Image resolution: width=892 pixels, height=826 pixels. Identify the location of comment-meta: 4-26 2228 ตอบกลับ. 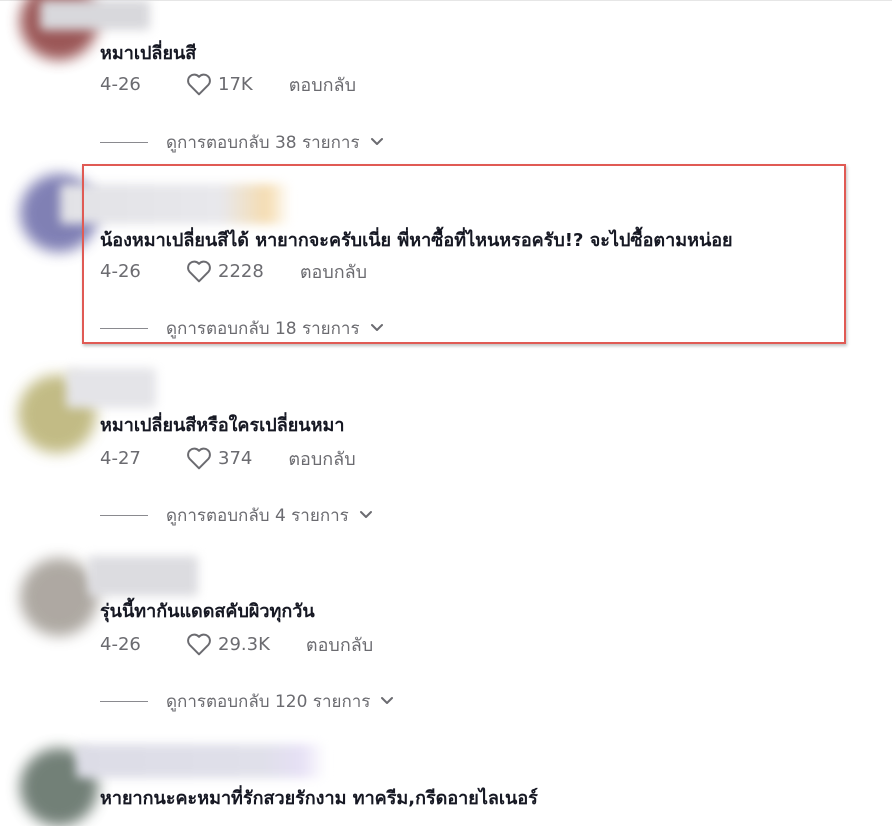
(233, 271).